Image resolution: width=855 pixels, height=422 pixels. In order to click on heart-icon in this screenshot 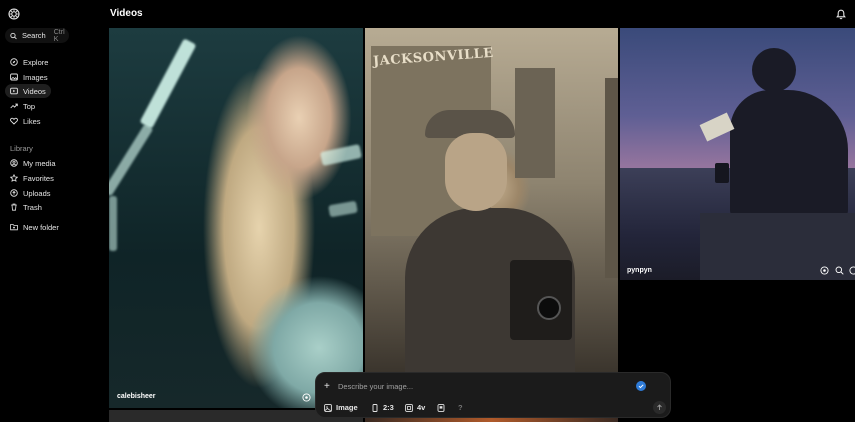, I will do `click(14, 121)`.